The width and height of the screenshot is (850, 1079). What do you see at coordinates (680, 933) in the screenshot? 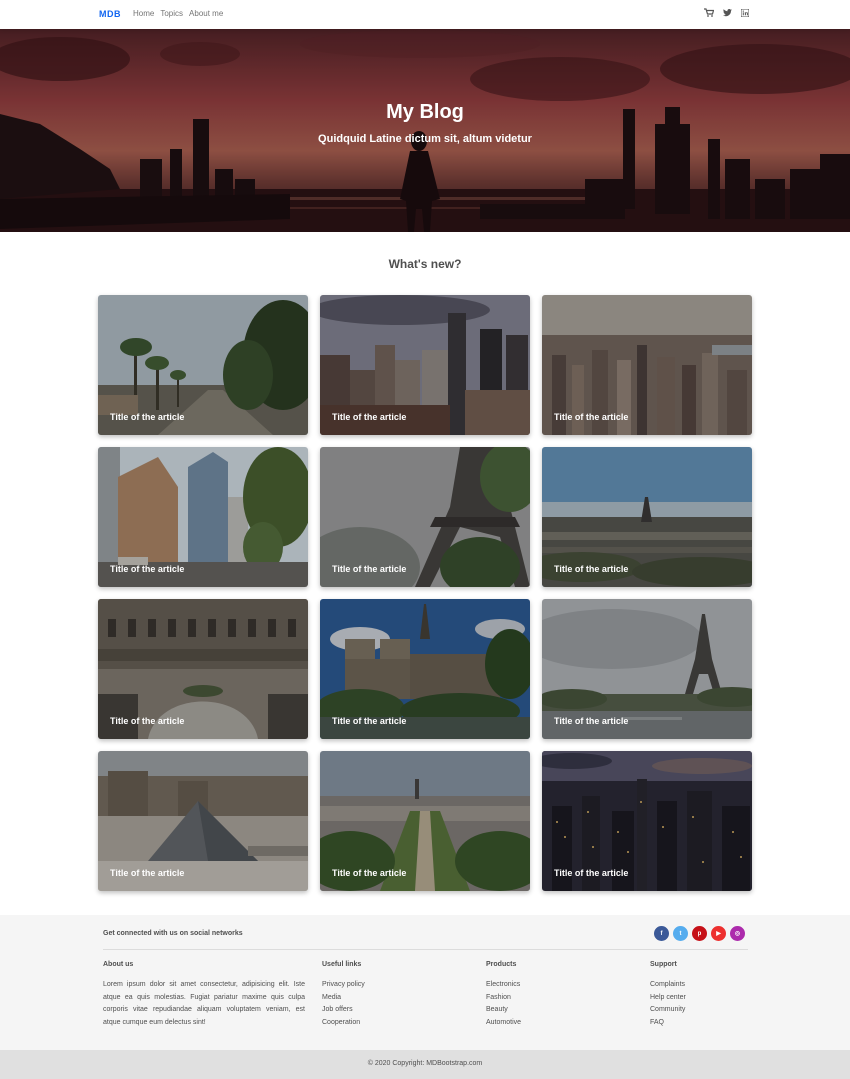
I see `twitter-icon: t` at bounding box center [680, 933].